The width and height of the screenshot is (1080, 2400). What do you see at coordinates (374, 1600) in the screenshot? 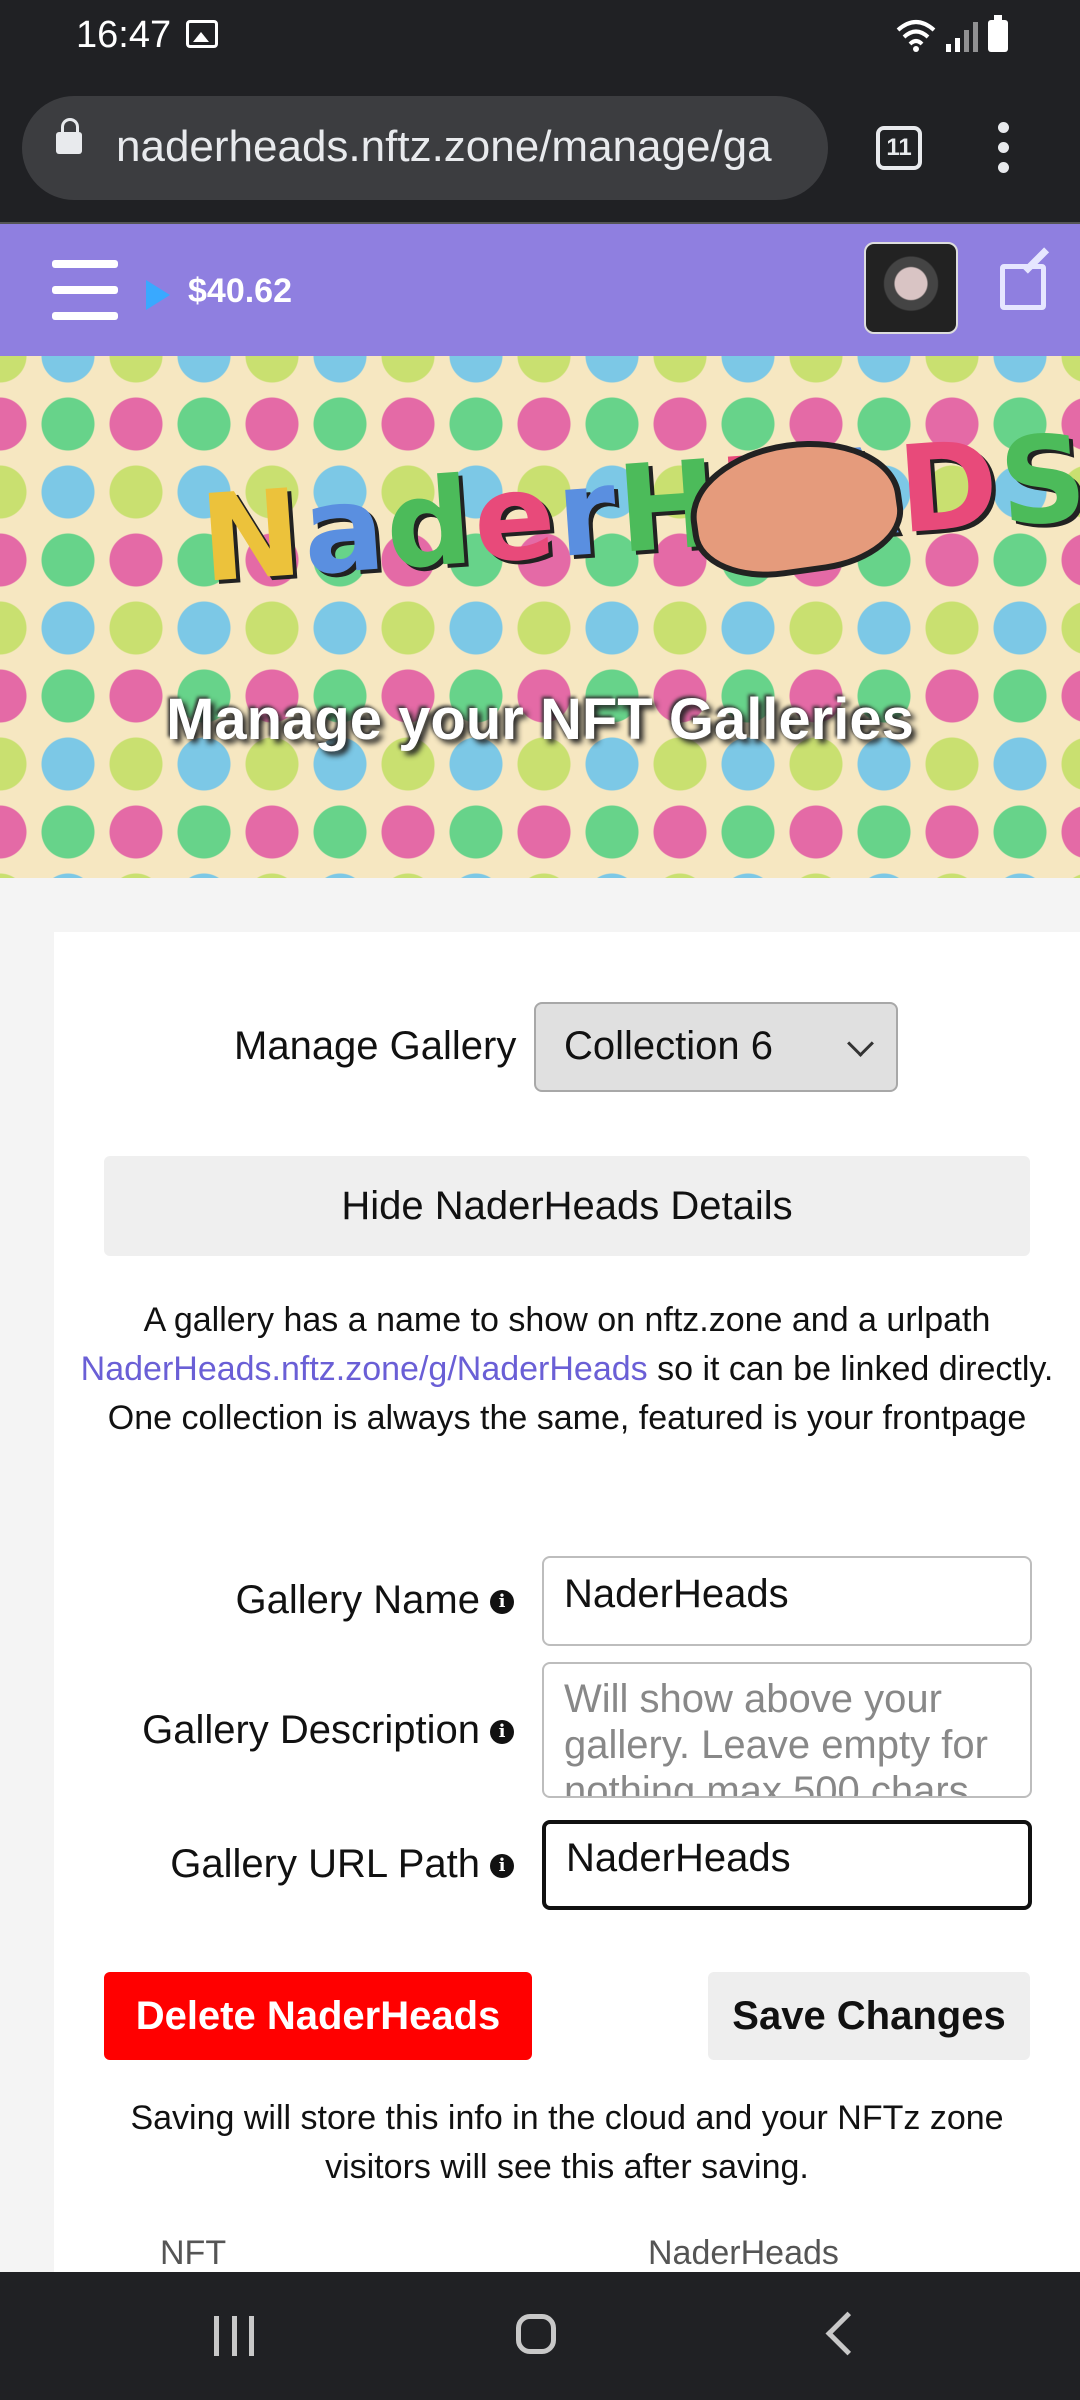
I see `gallery-name-label: Gallery Name i` at bounding box center [374, 1600].